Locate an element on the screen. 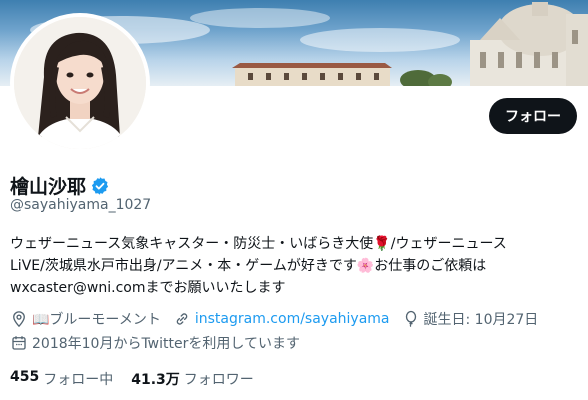 This screenshot has height=400, width=588. website-item: instagram.com/sayahiyama is located at coordinates (281, 319).